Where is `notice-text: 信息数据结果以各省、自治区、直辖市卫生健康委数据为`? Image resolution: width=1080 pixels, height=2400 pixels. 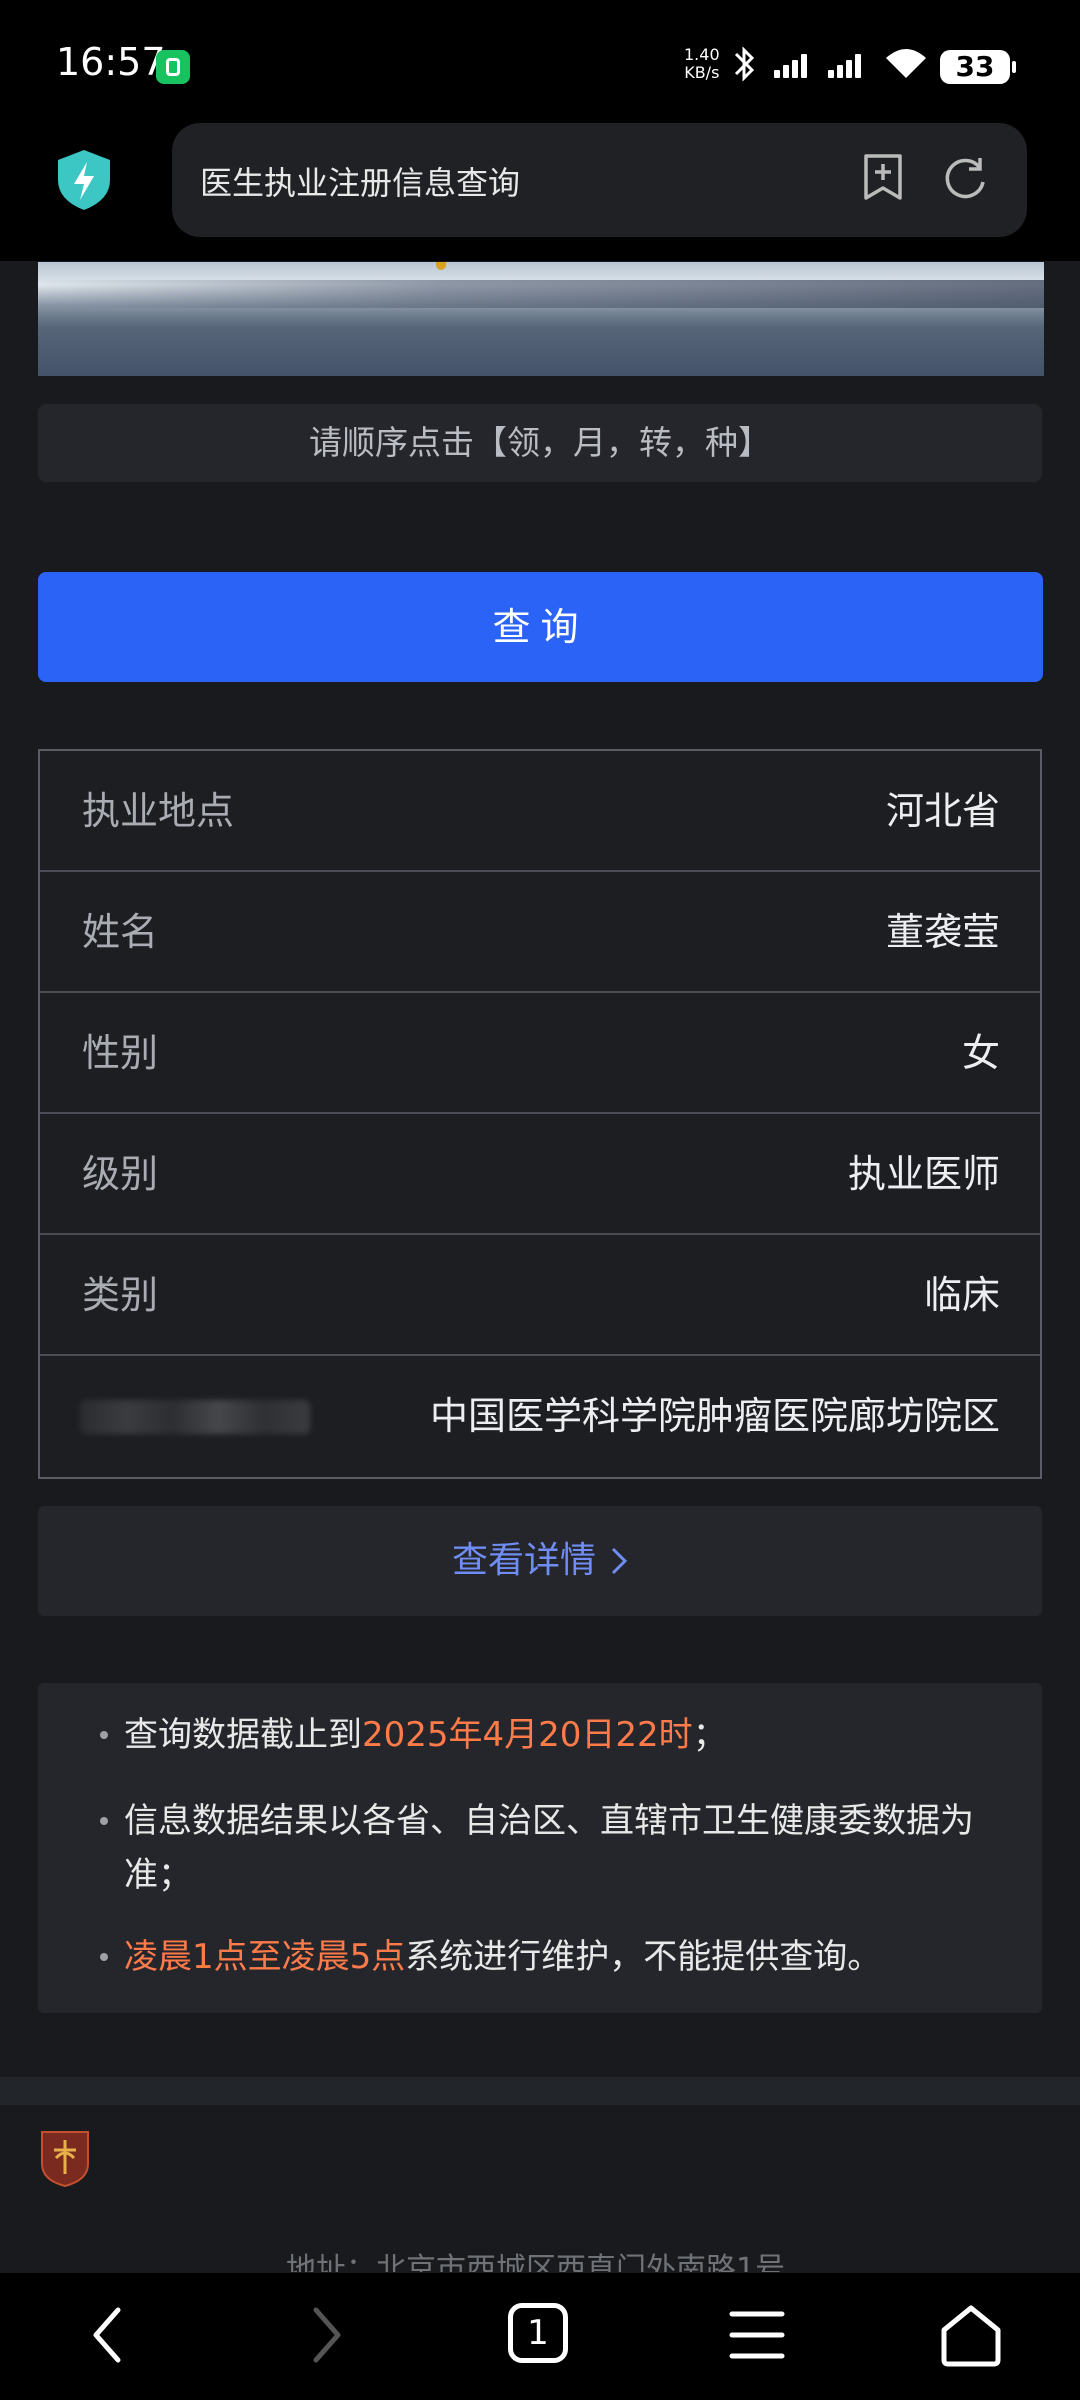
notice-text: 信息数据结果以各省、自治区、直辖市卫生健康委数据为 is located at coordinates (549, 1821).